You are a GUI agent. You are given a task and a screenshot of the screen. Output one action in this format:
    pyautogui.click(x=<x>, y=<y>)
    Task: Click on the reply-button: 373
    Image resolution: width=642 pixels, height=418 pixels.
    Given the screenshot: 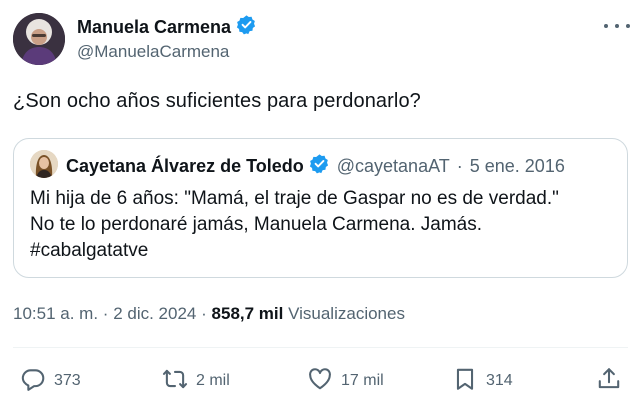 What is the action you would take?
    pyautogui.click(x=50, y=381)
    